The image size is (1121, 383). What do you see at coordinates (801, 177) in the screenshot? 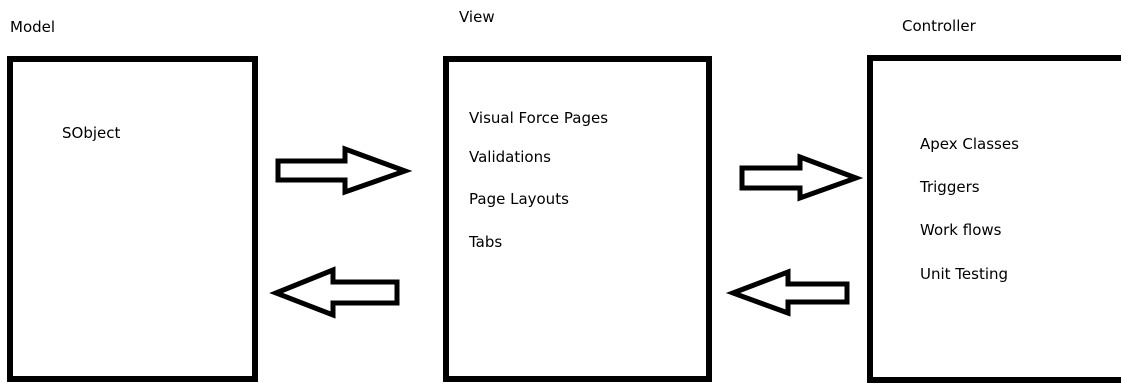
I see `view-to-controller-arrow` at bounding box center [801, 177].